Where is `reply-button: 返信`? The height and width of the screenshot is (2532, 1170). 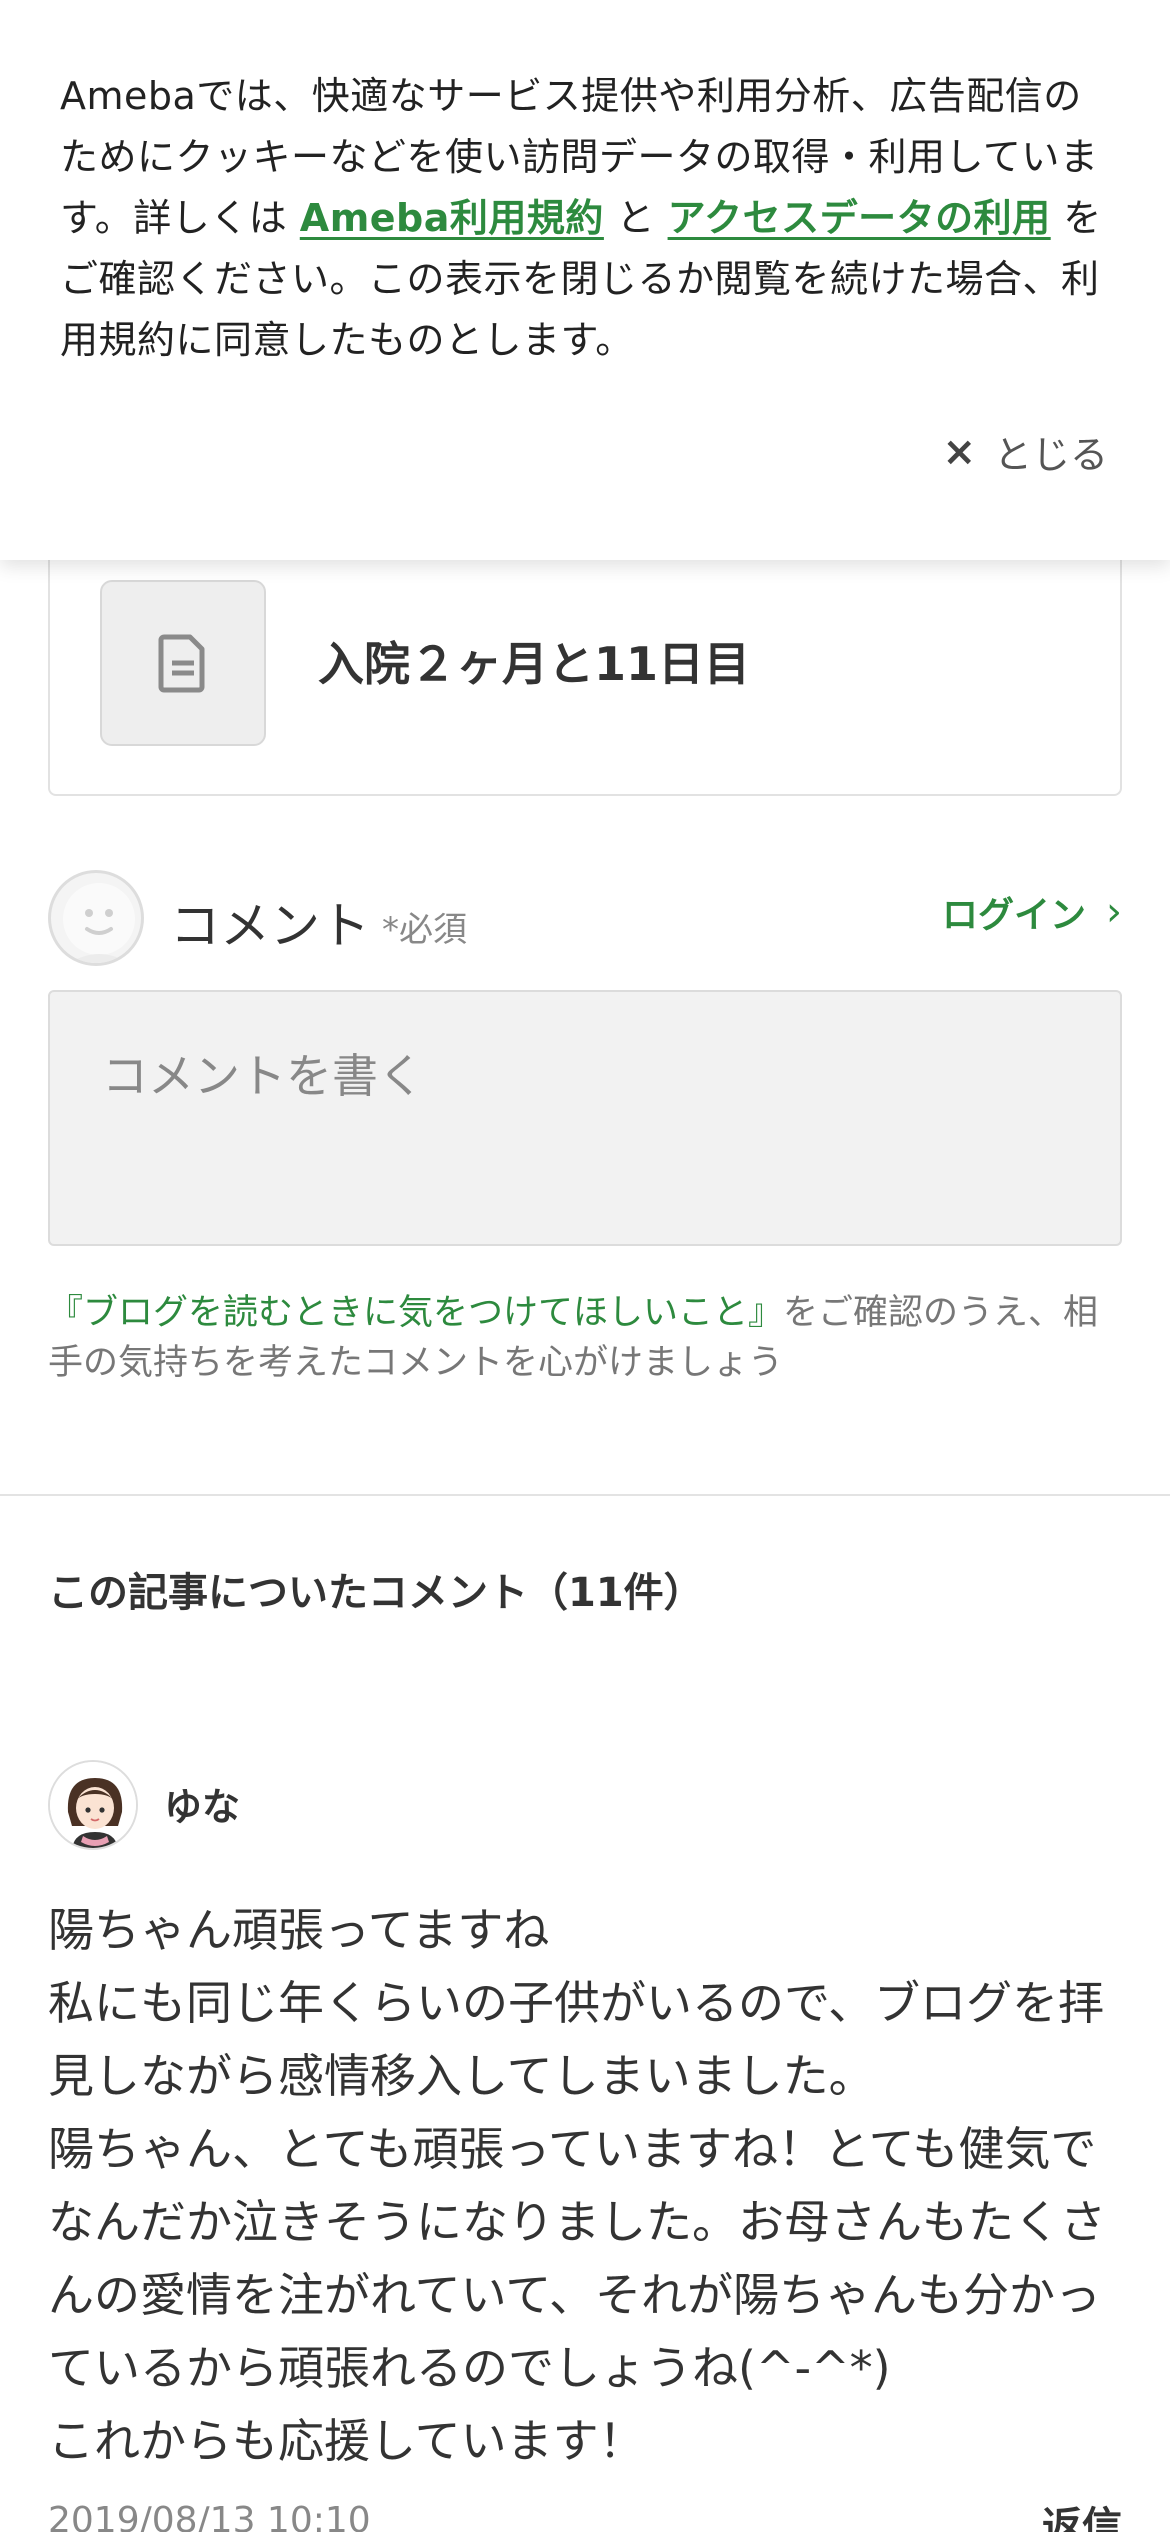
reply-button: 返信 is located at coordinates (1082, 2513).